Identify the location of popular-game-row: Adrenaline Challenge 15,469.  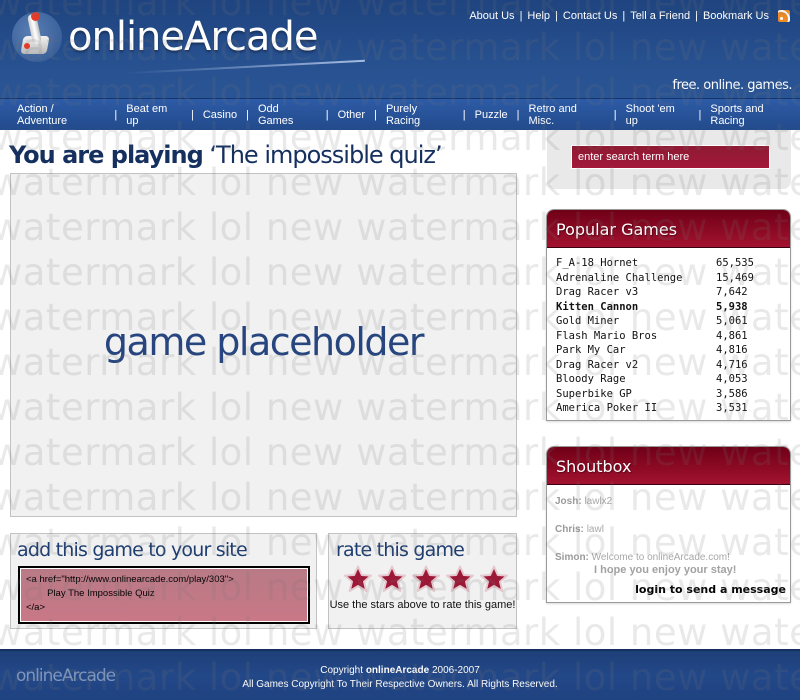
(661, 278).